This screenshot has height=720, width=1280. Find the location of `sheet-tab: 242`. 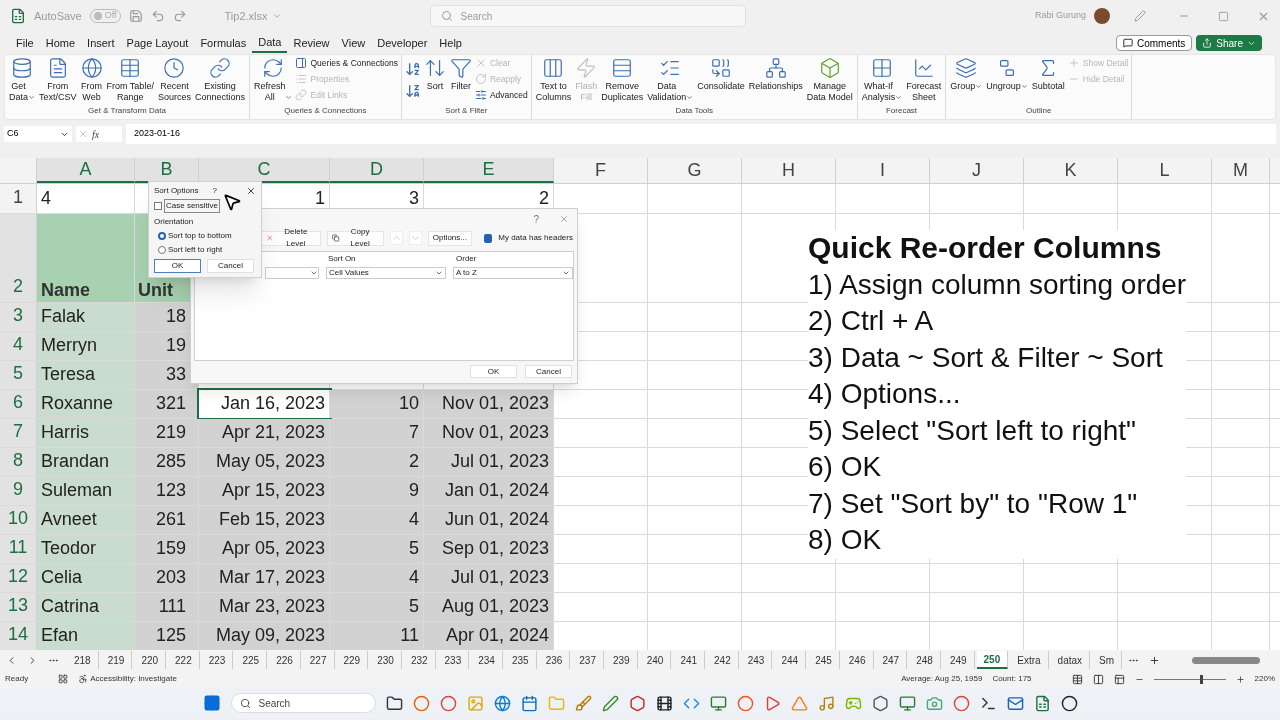

sheet-tab: 242 is located at coordinates (723, 660).